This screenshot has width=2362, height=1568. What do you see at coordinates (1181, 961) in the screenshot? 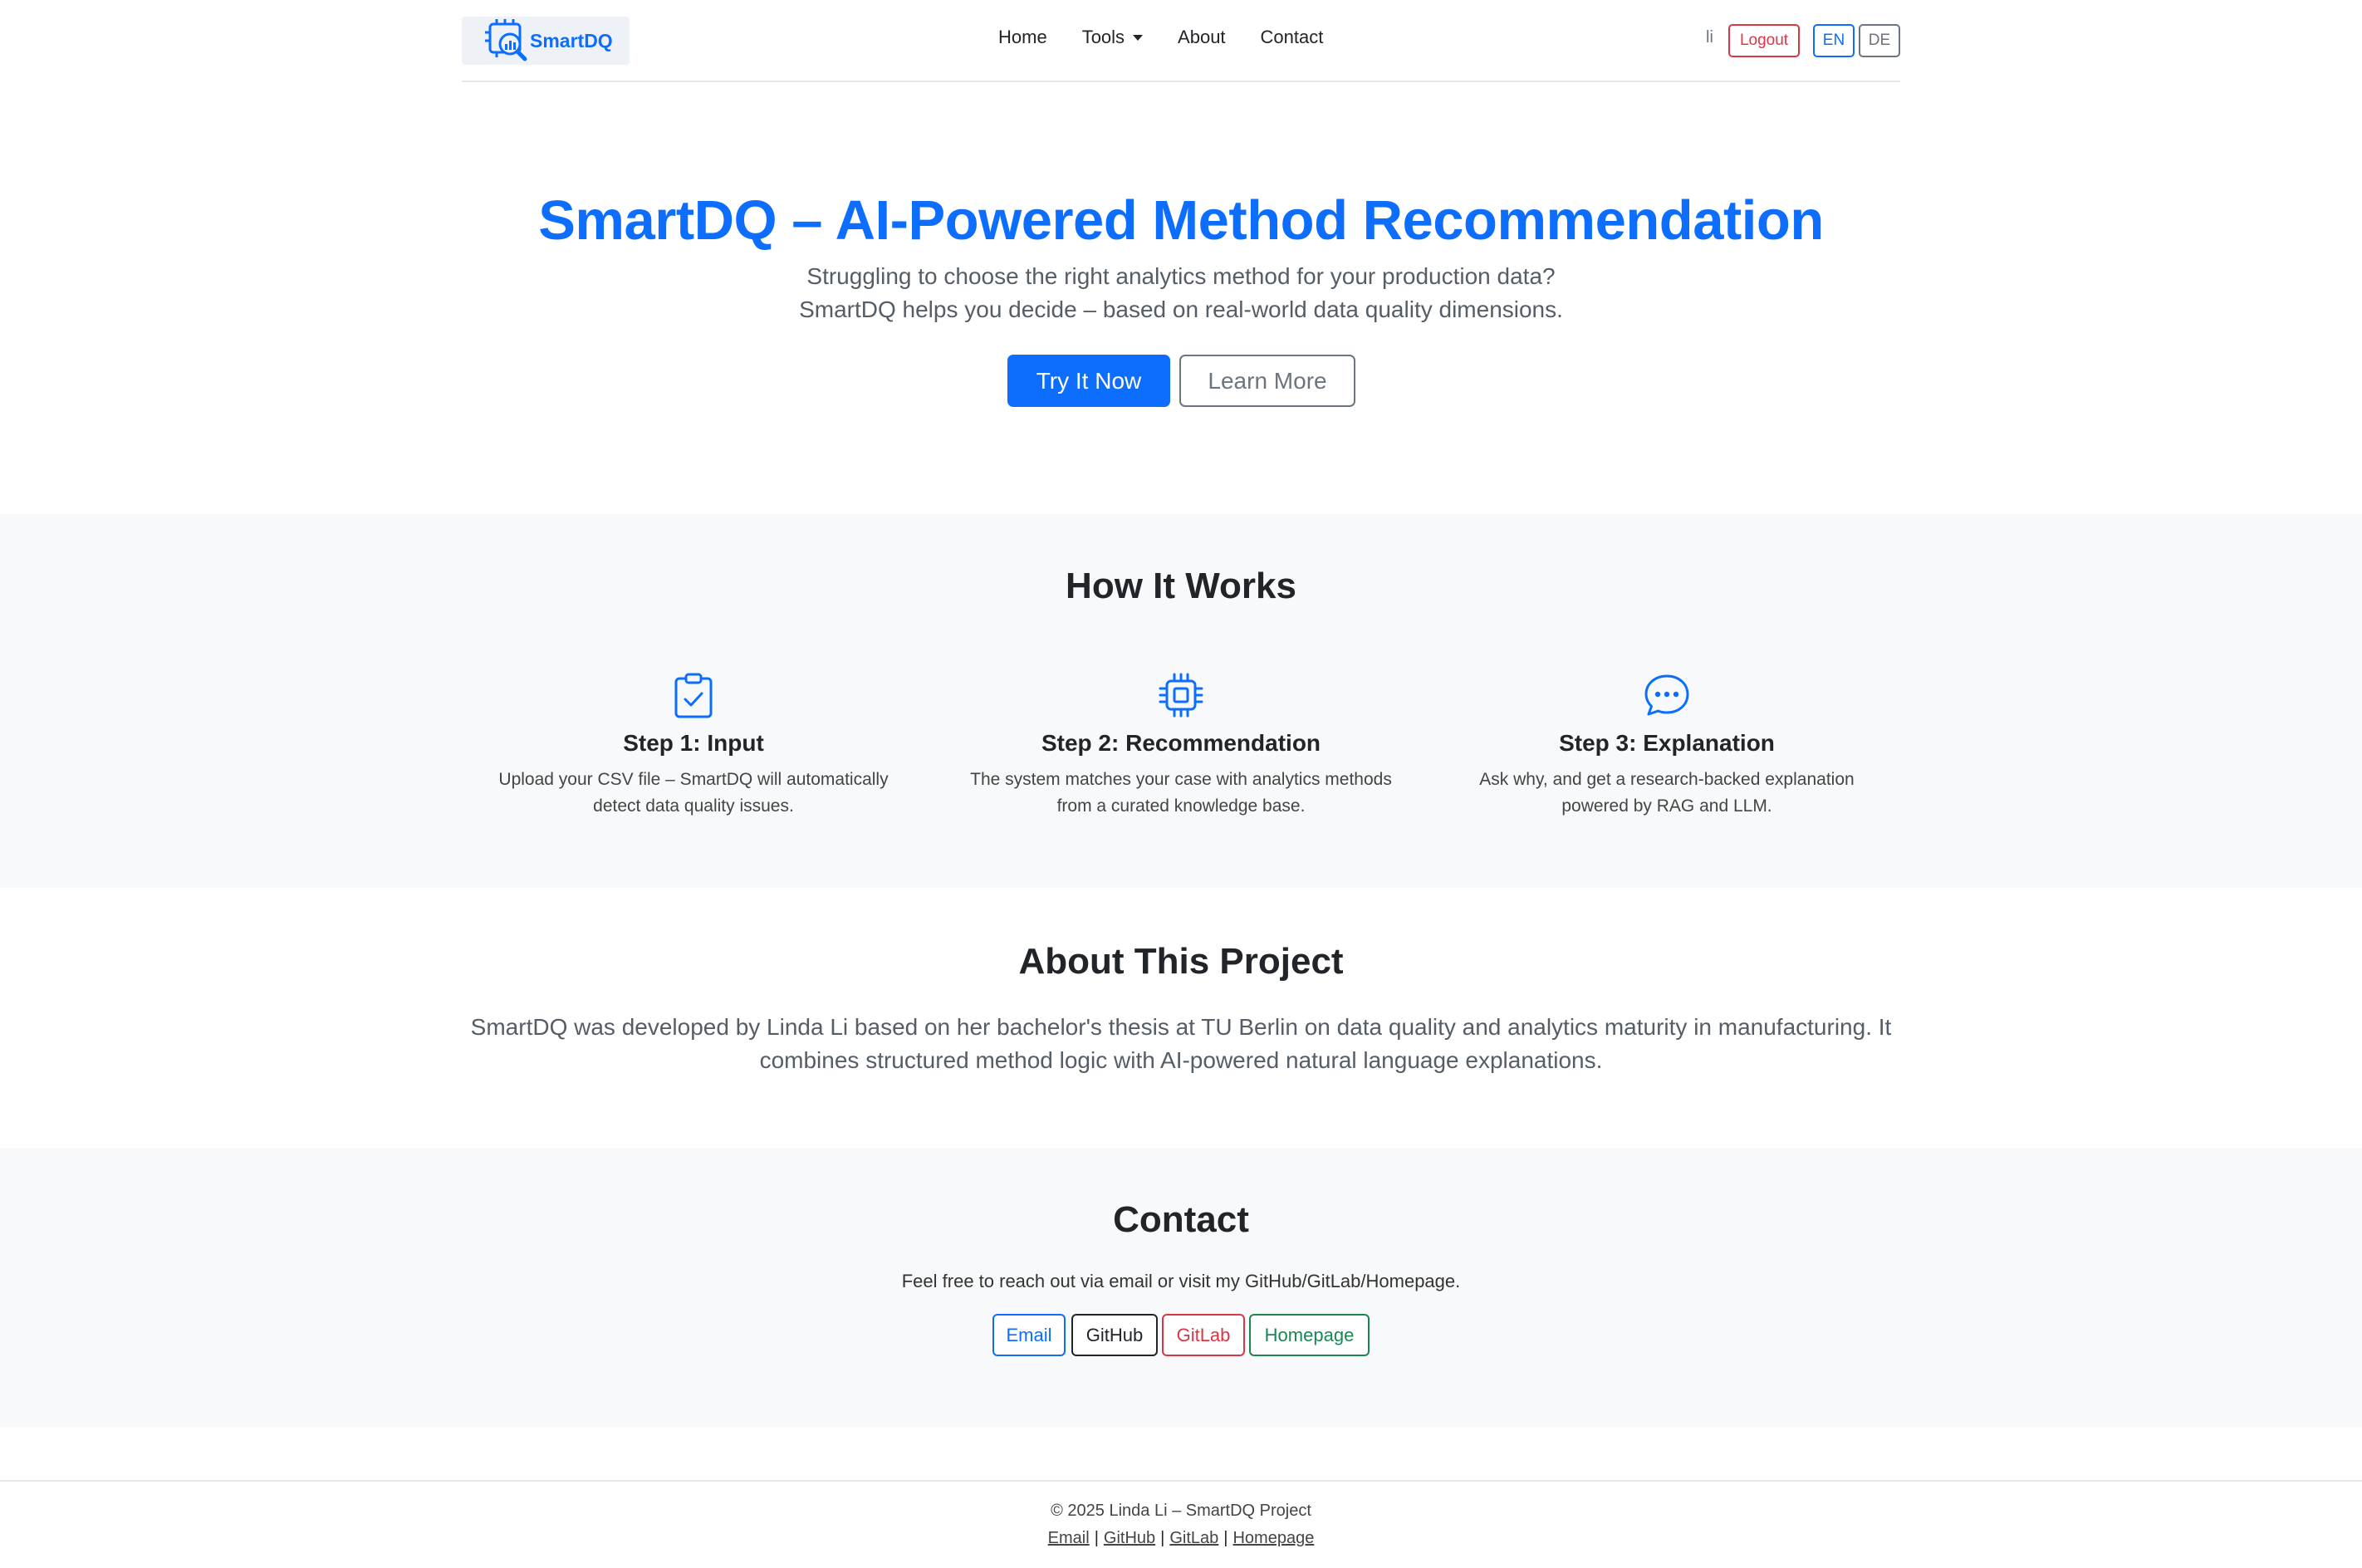
I see `about-title: About This Project` at bounding box center [1181, 961].